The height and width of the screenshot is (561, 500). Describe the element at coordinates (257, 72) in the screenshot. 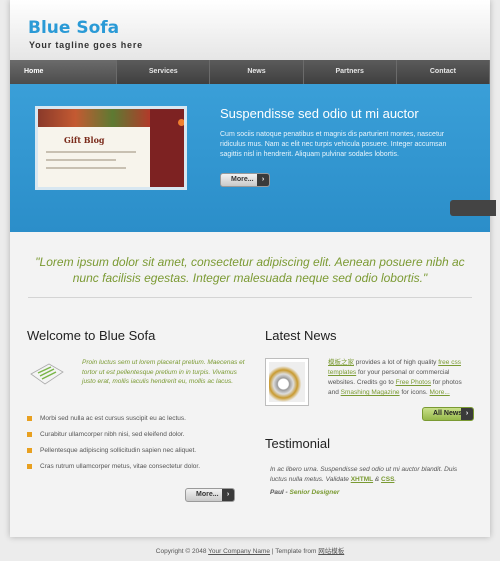

I see `nav-item-news: News` at that location.